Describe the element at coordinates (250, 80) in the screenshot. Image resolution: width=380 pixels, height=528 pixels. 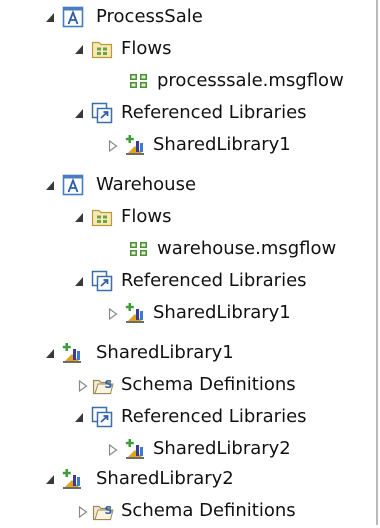
I see `tree-item-label: processsale.msgflow` at that location.